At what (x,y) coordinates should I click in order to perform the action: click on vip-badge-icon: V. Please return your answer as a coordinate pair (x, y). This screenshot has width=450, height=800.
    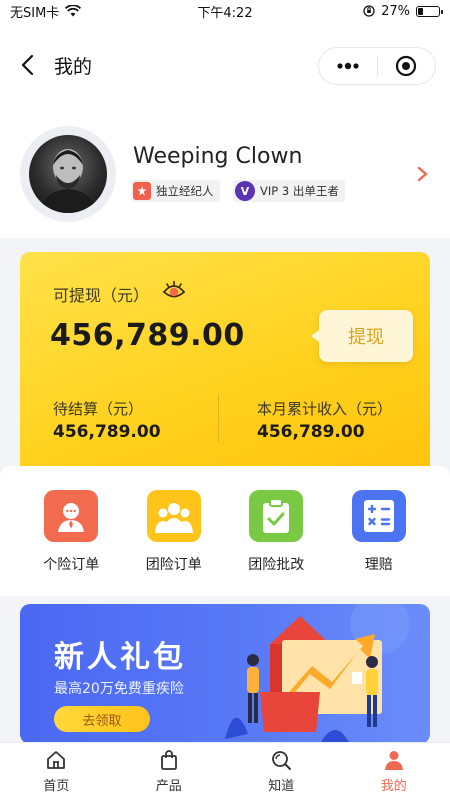
    Looking at the image, I should click on (245, 191).